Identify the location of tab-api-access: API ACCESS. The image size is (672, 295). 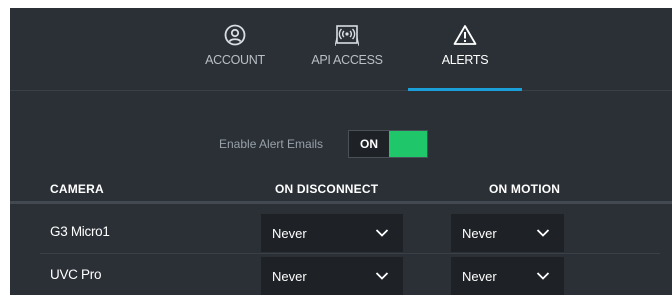
(347, 49).